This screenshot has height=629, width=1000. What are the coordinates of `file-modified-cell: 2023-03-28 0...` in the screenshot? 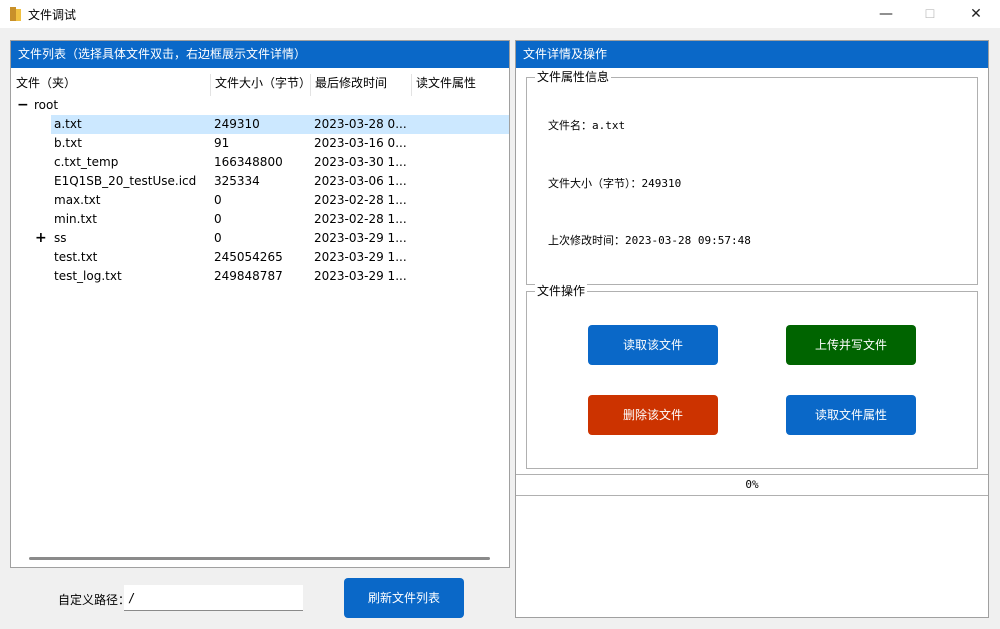 It's located at (360, 124).